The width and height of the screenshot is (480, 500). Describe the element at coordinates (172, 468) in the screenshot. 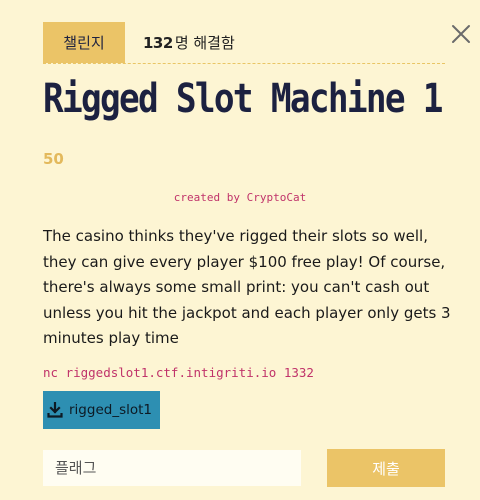

I see `flag-input` at that location.